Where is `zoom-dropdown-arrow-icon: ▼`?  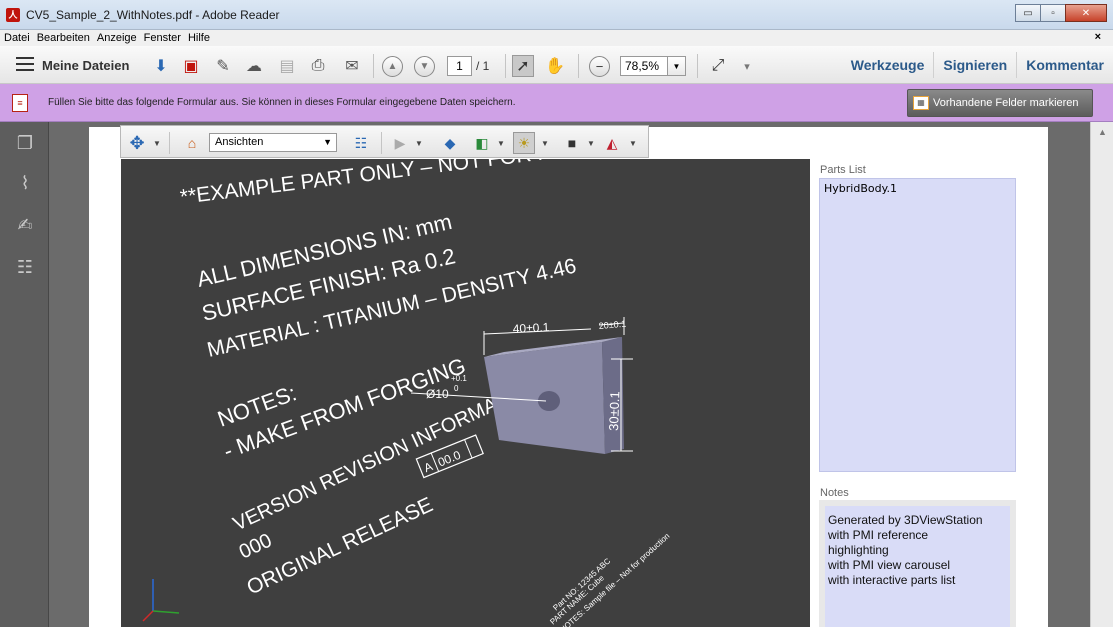
zoom-dropdown-arrow-icon: ▼ is located at coordinates (676, 66).